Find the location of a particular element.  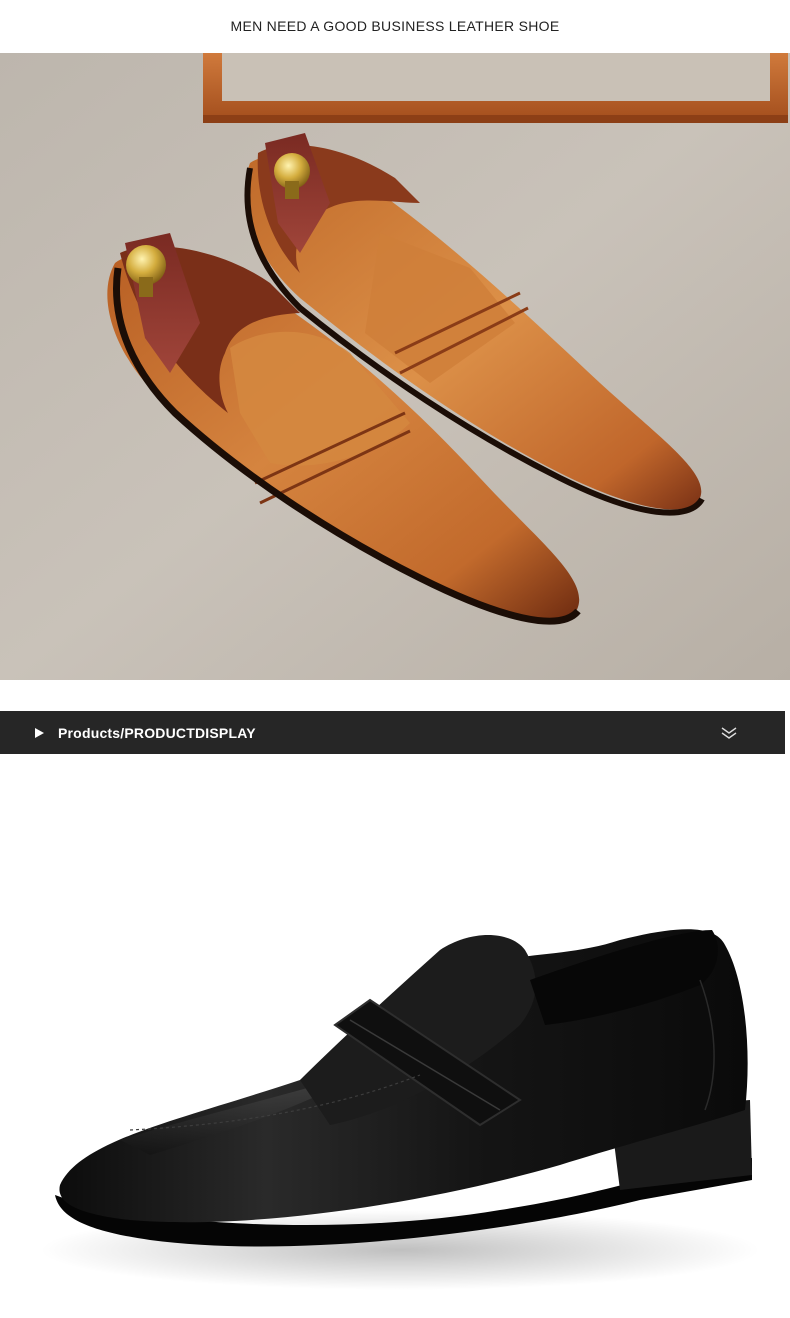

play-icon is located at coordinates (39, 732).